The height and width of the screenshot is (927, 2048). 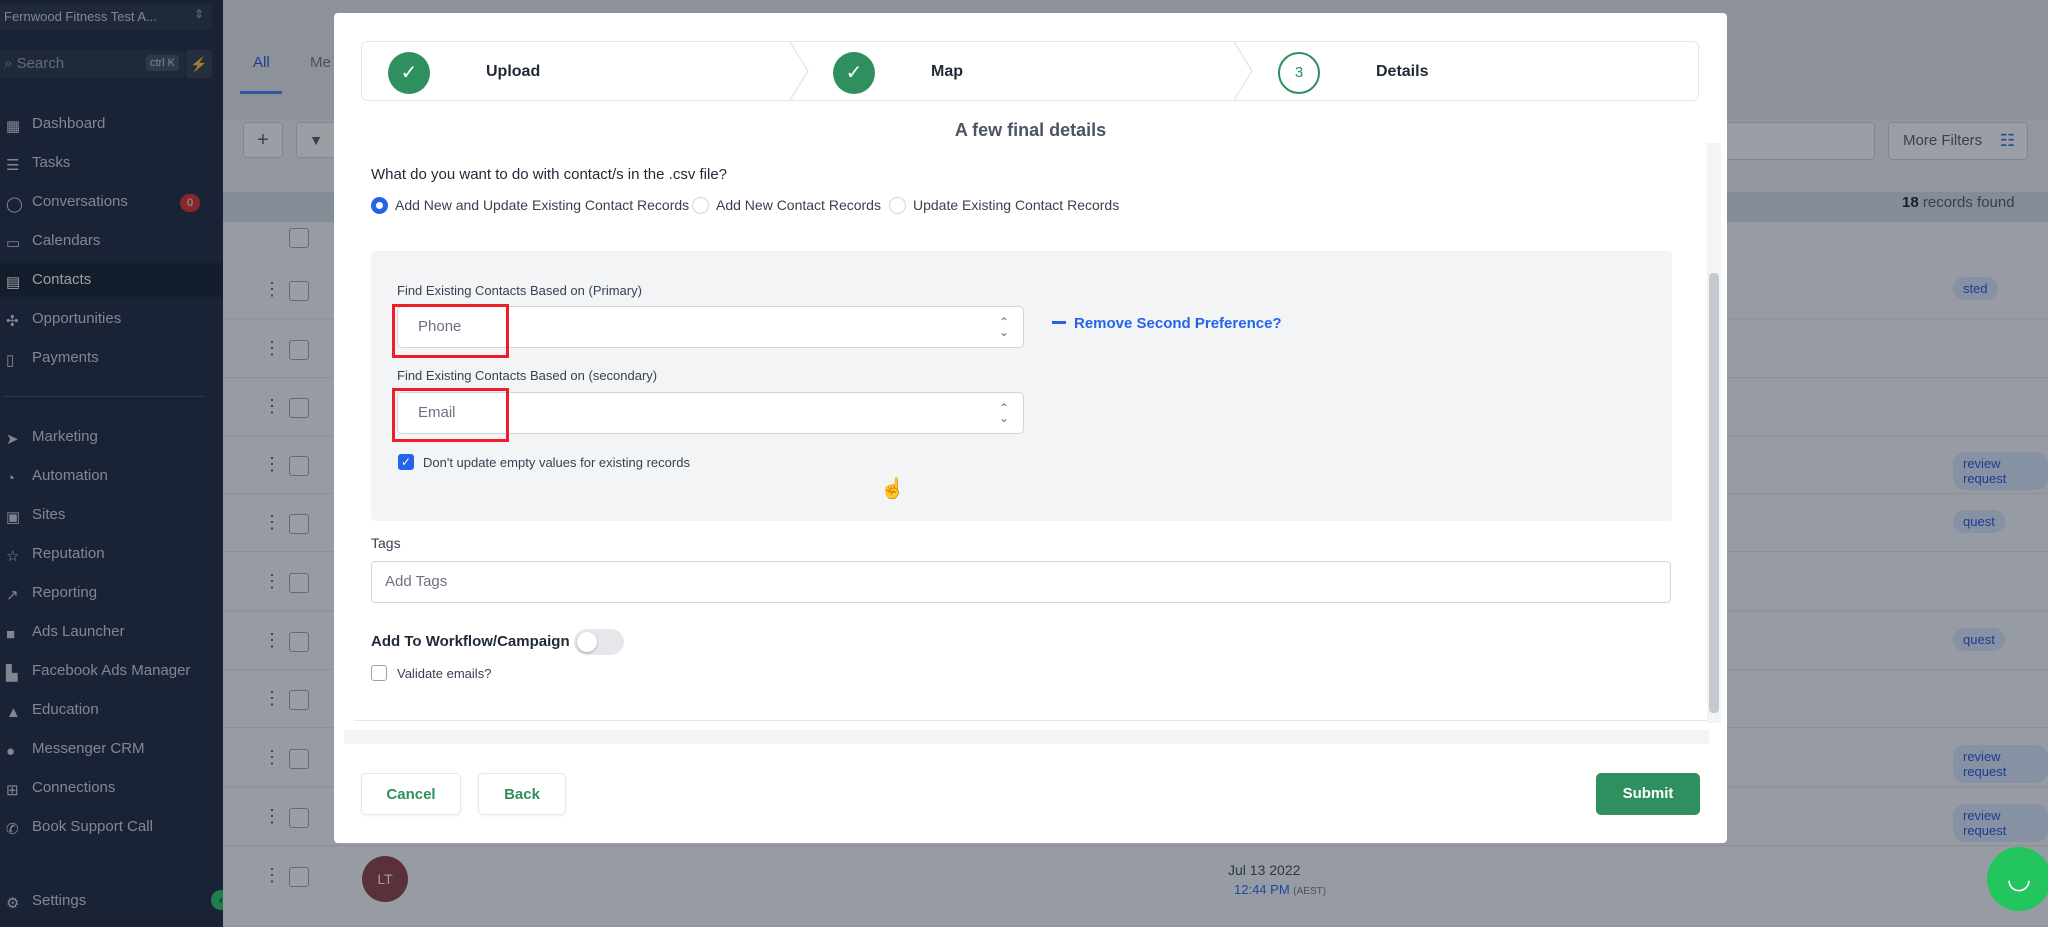 I want to click on step-number: 3, so click(x=1299, y=73).